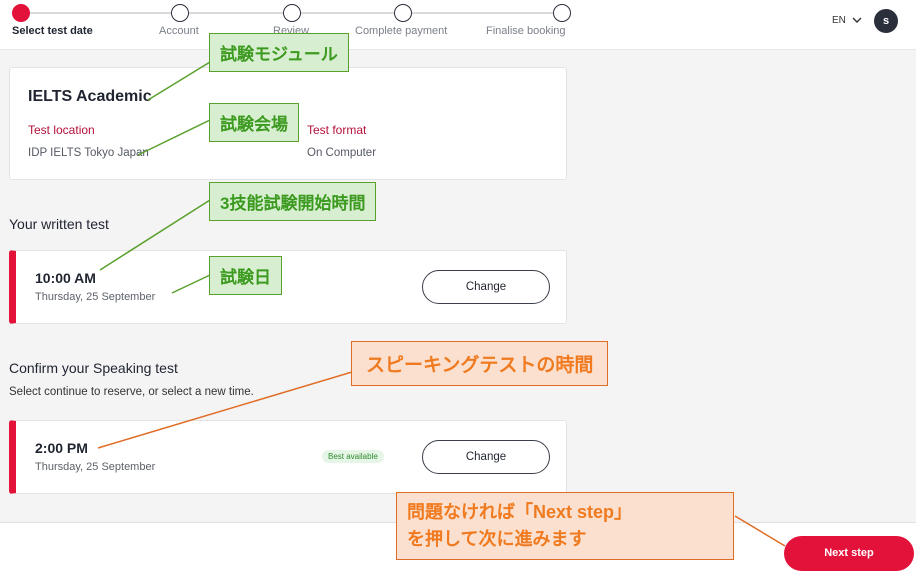  Describe the element at coordinates (342, 153) in the screenshot. I see `test-format-value: On Computer` at that location.